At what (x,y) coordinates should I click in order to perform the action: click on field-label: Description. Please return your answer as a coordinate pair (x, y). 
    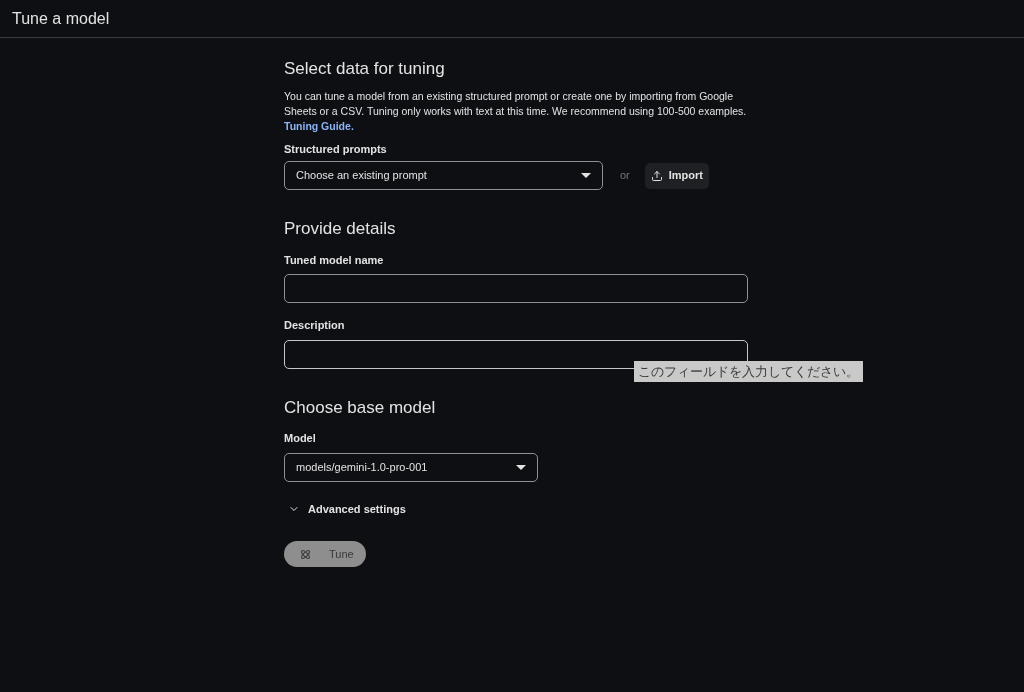
    Looking at the image, I should click on (315, 325).